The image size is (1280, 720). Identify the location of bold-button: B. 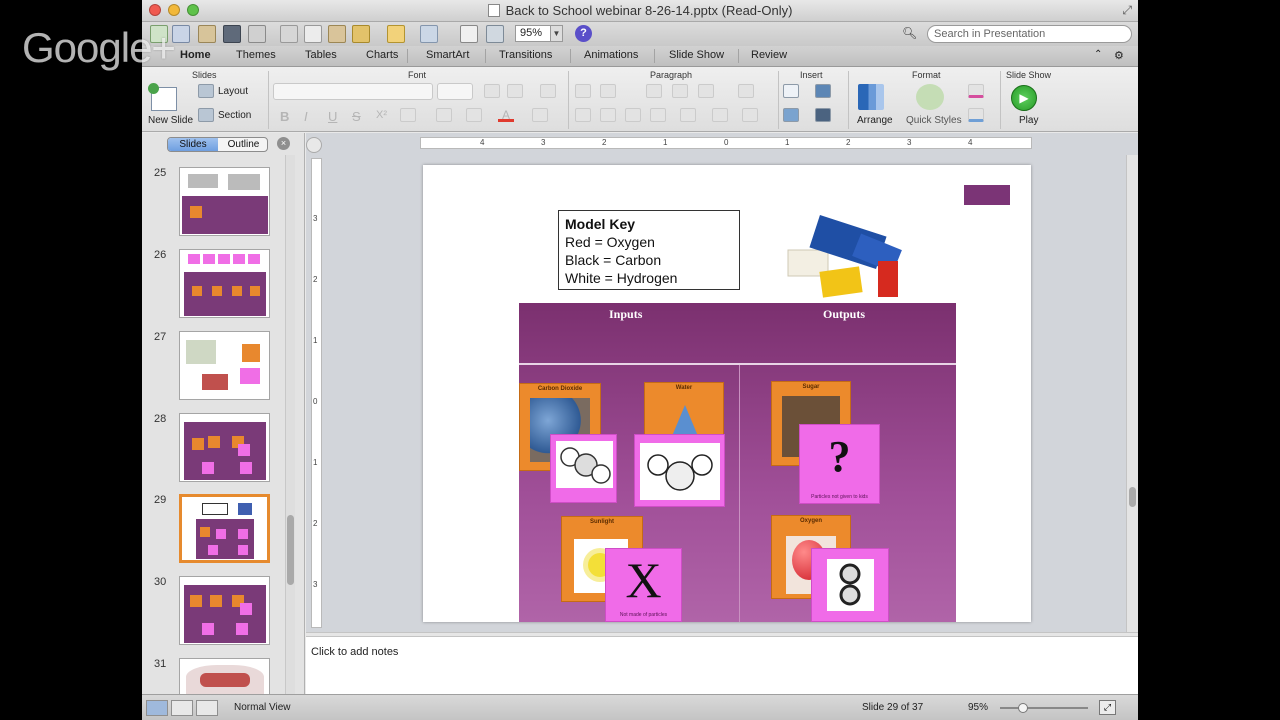
(284, 116).